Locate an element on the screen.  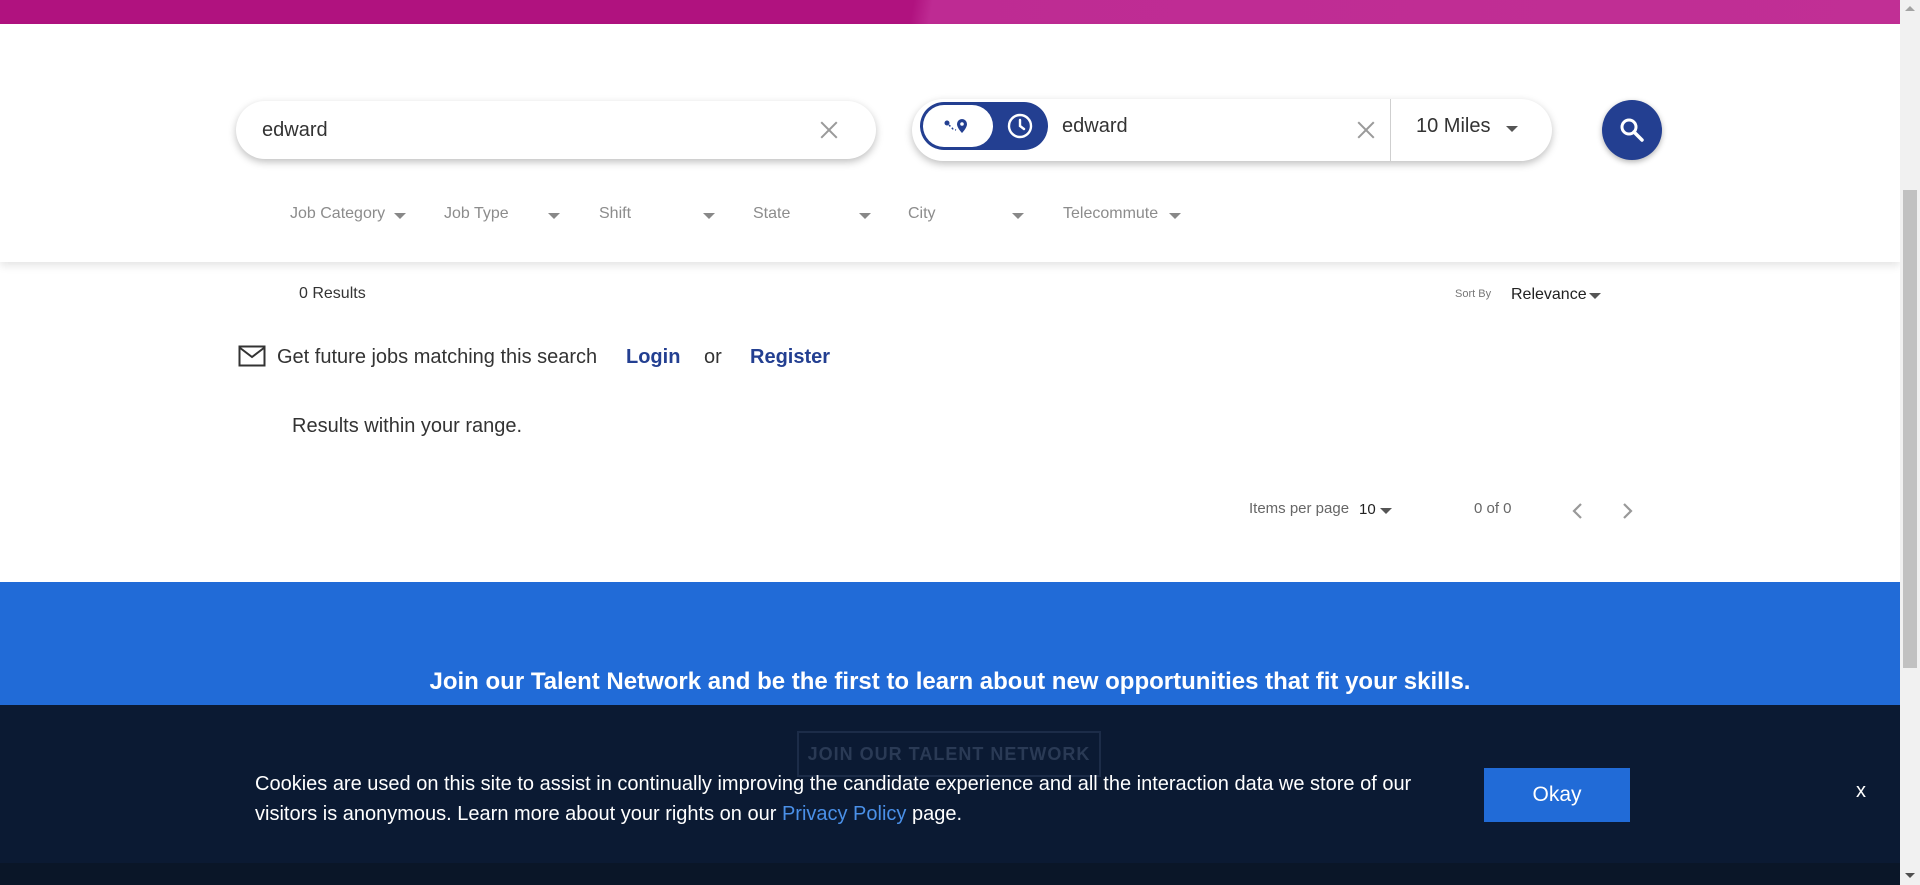
clear-keyword-icon is located at coordinates (829, 130).